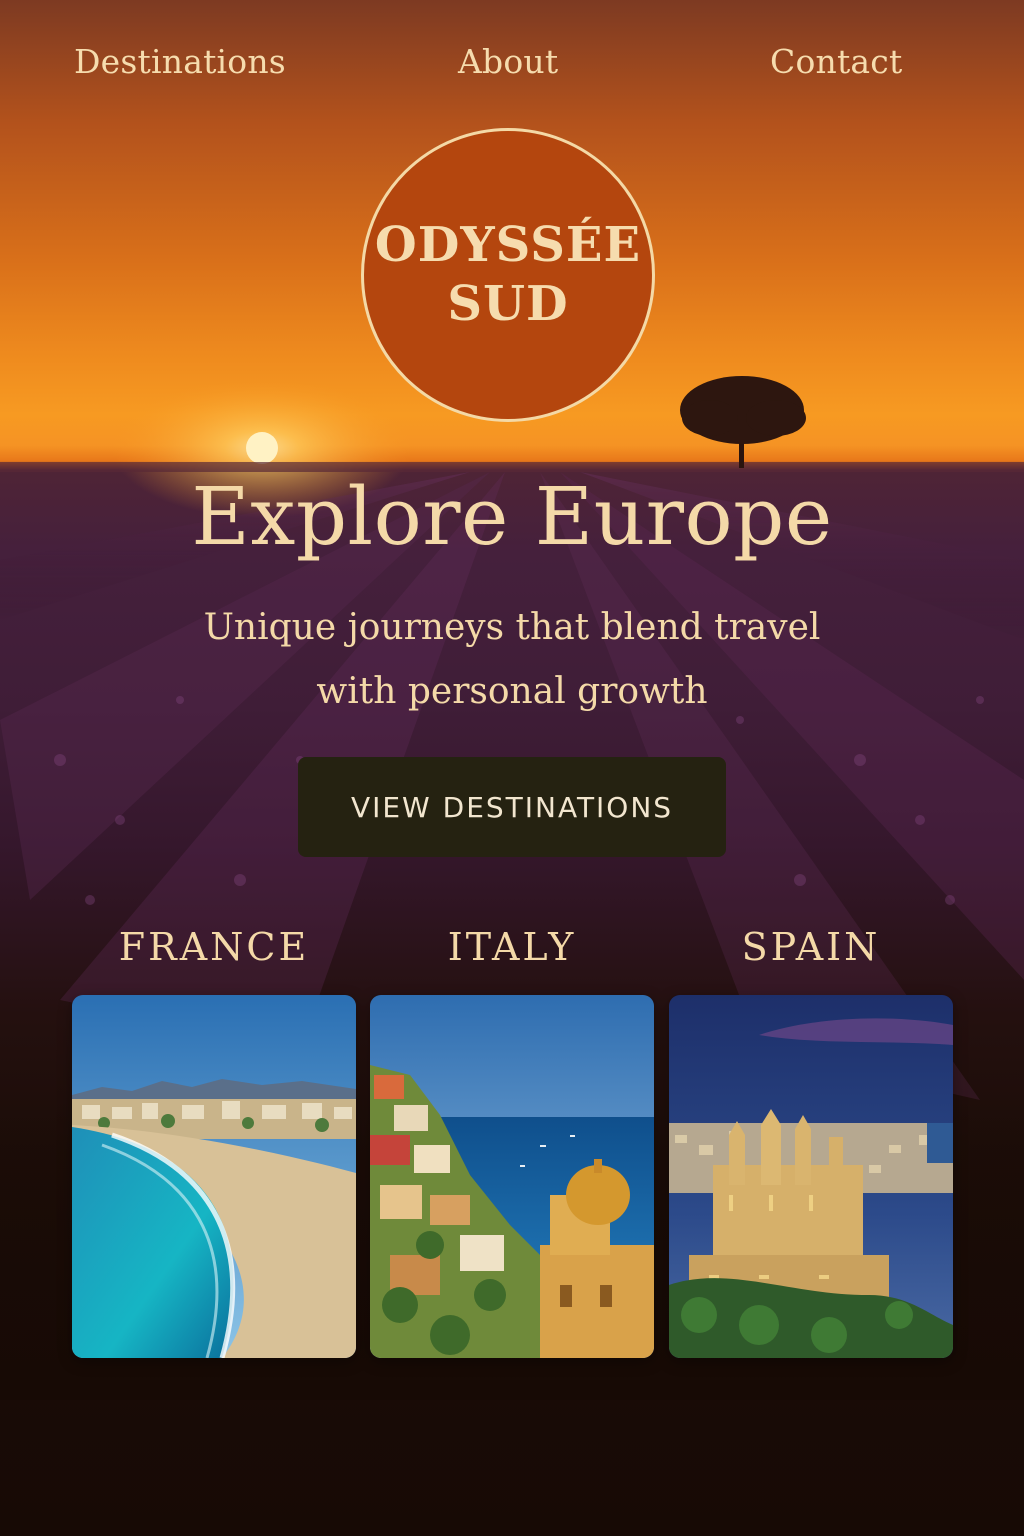 Image resolution: width=1024 pixels, height=1536 pixels. What do you see at coordinates (508, 275) in the screenshot?
I see `brand-logo: ODYSSÉE SUD` at bounding box center [508, 275].